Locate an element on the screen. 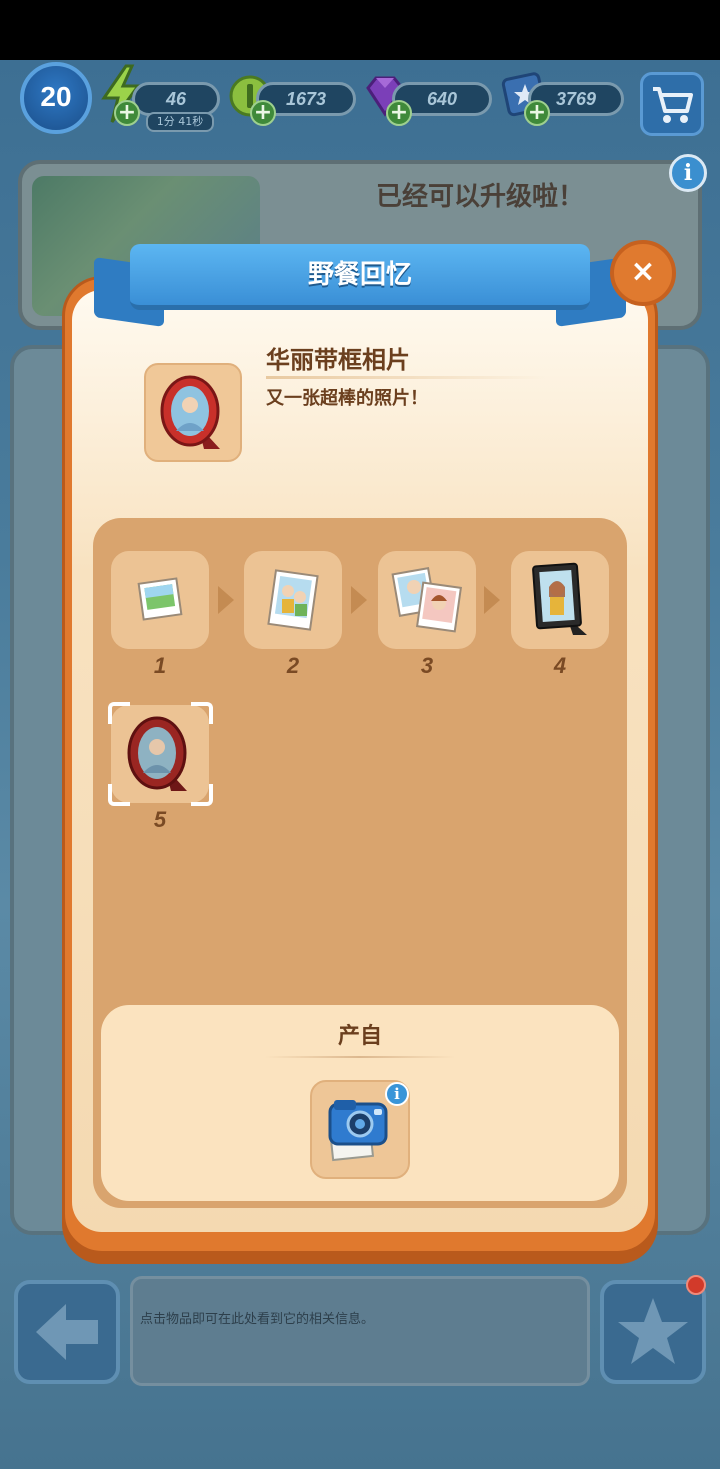 This screenshot has width=720, height=1469. cart-icon is located at coordinates (673, 105).